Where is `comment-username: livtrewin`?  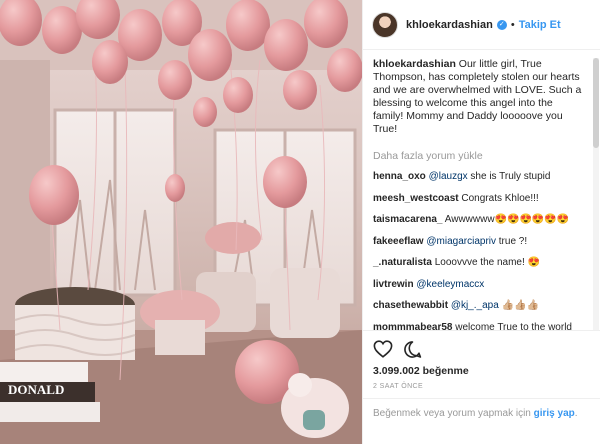 comment-username: livtrewin is located at coordinates (393, 284).